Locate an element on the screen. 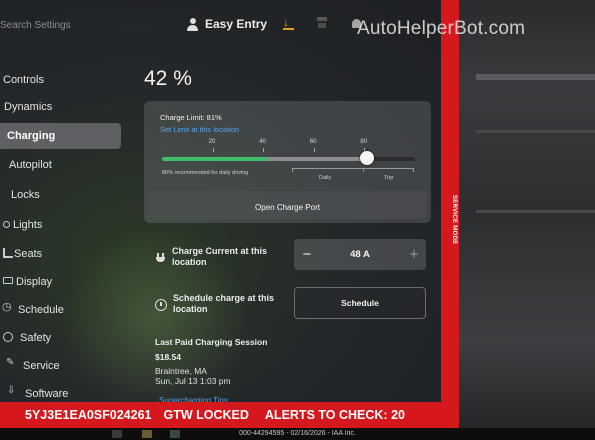  profile-icon is located at coordinates (192, 24).